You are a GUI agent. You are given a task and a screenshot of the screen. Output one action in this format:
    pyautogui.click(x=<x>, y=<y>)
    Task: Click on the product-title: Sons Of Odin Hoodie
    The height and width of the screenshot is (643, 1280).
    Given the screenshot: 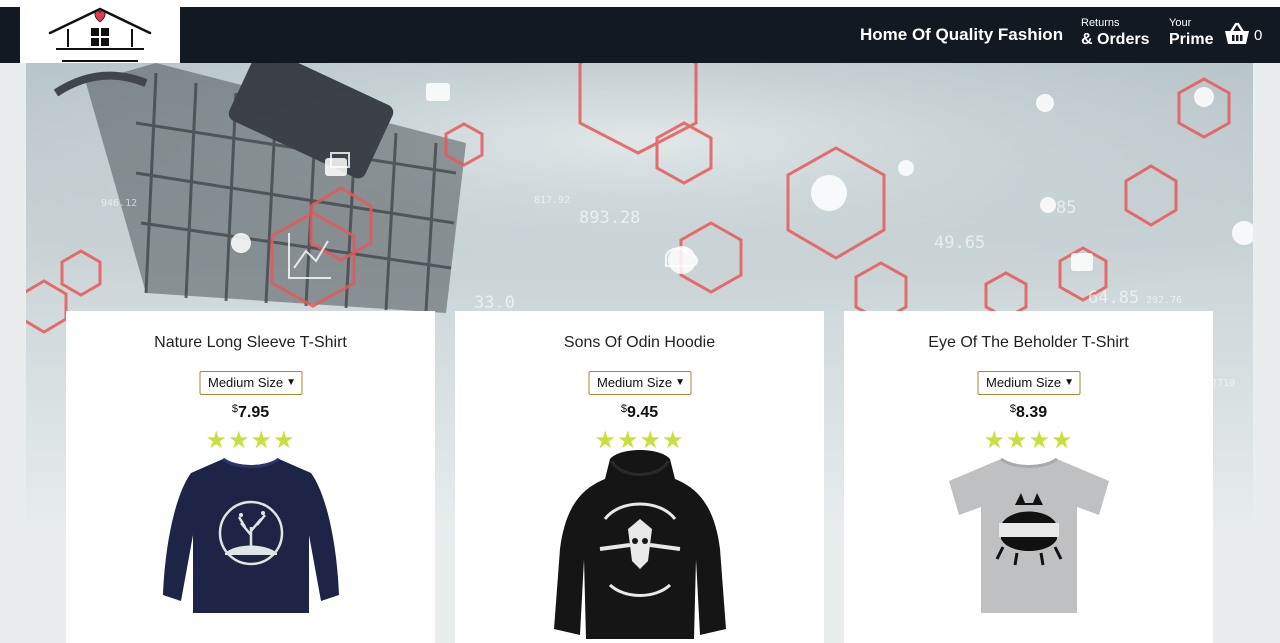 What is the action you would take?
    pyautogui.click(x=639, y=342)
    